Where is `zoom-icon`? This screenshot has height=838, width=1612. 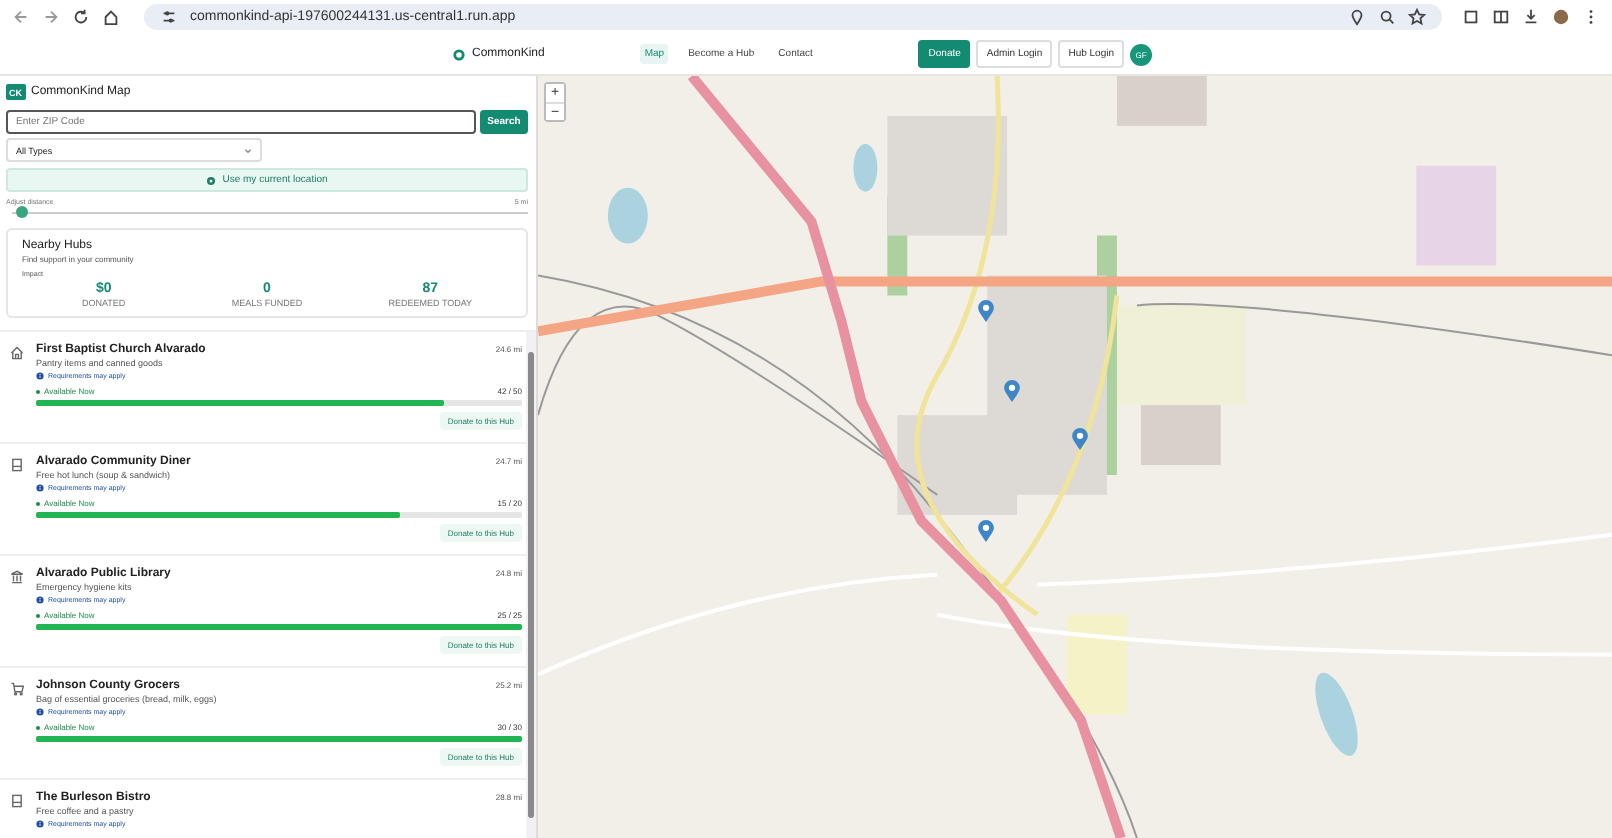 zoom-icon is located at coordinates (1387, 17).